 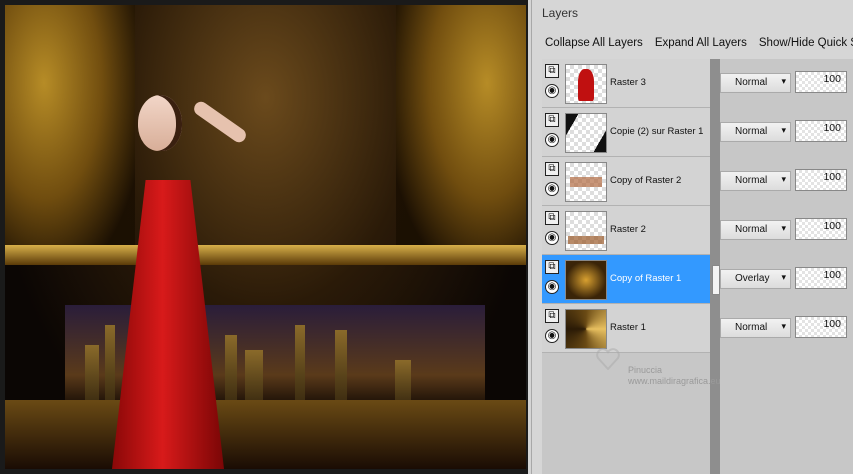 I want to click on layer-row-left: ⧉ ◉ Copie (2) sur Raster 1, so click(x=626, y=132).